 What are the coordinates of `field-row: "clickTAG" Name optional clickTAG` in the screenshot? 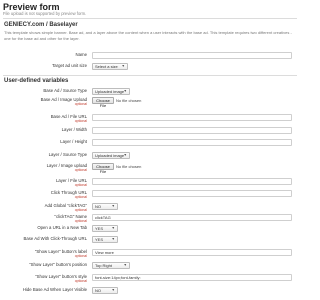 It's located at (150, 219).